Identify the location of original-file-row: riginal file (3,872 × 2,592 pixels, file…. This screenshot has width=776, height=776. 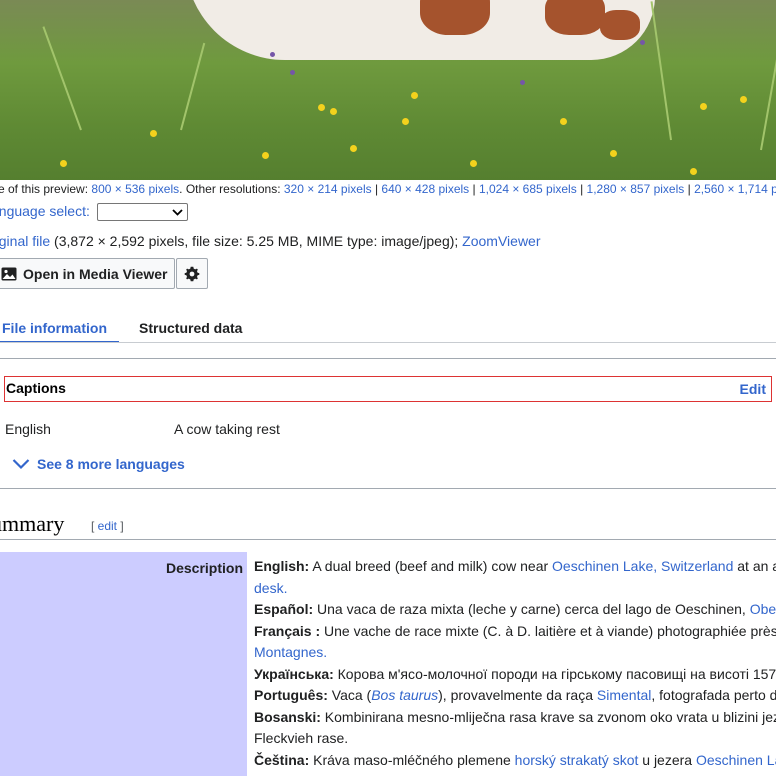
(270, 241).